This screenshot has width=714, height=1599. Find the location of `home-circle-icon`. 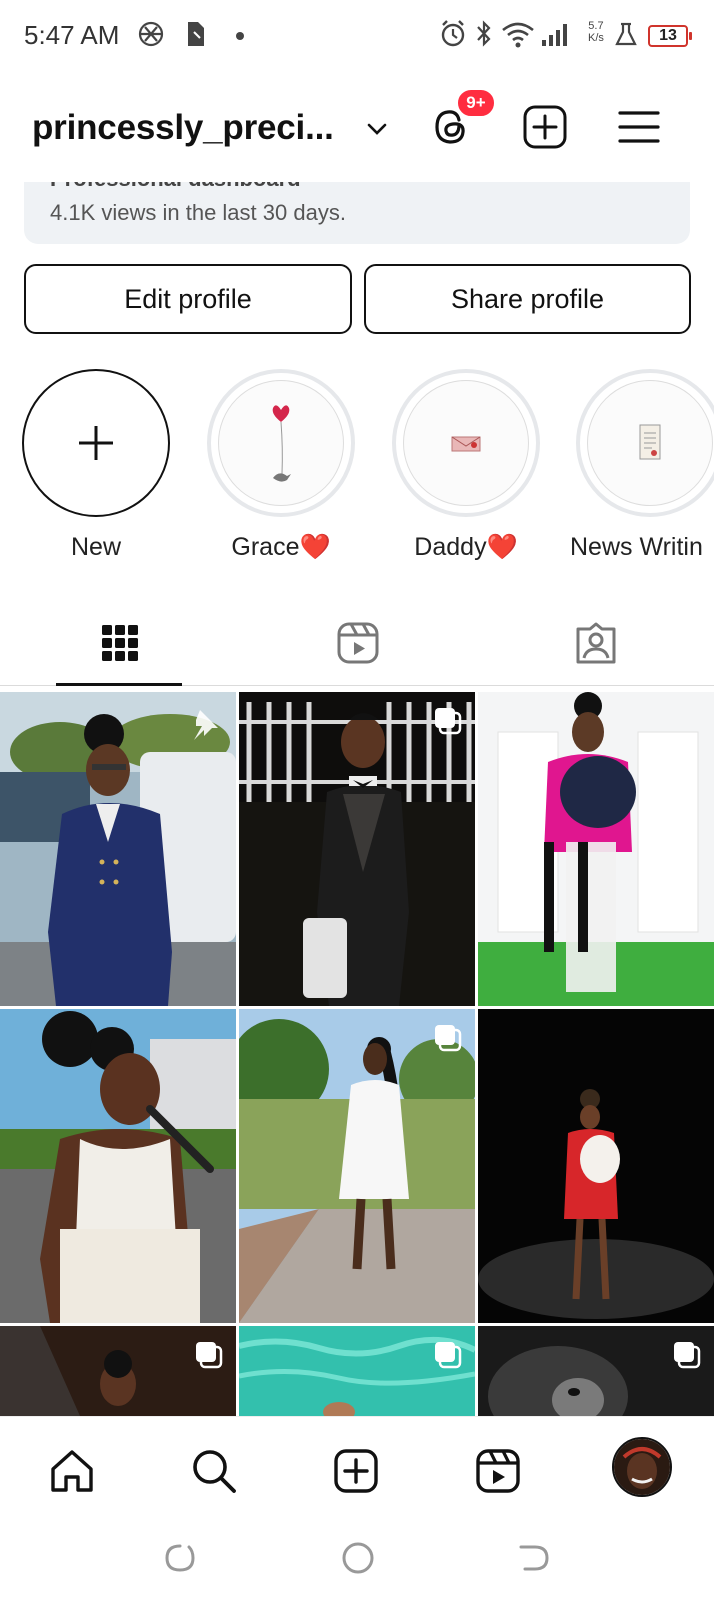

home-circle-icon is located at coordinates (358, 1558).